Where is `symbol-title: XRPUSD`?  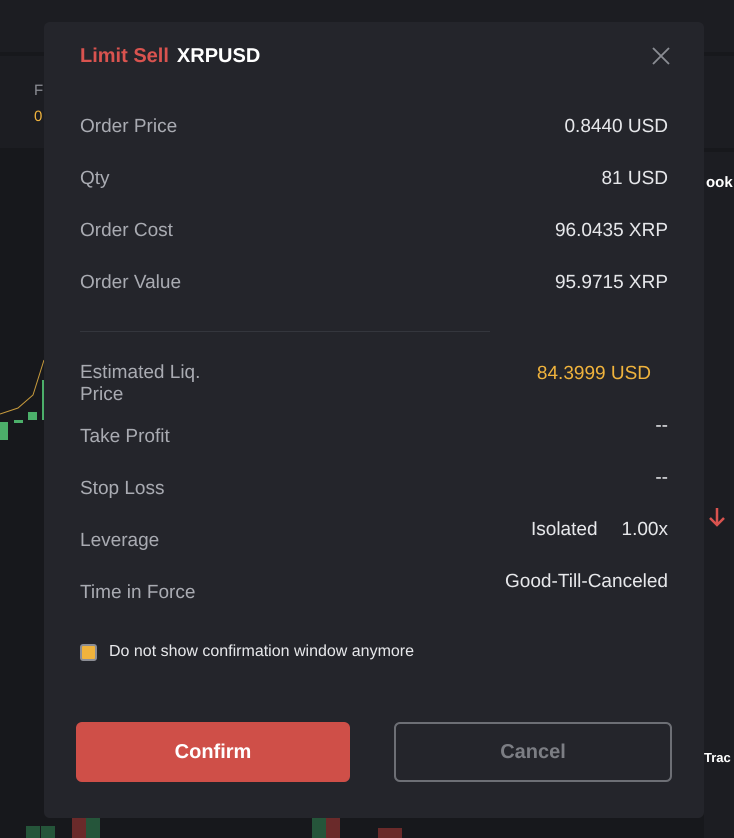
symbol-title: XRPUSD is located at coordinates (218, 56).